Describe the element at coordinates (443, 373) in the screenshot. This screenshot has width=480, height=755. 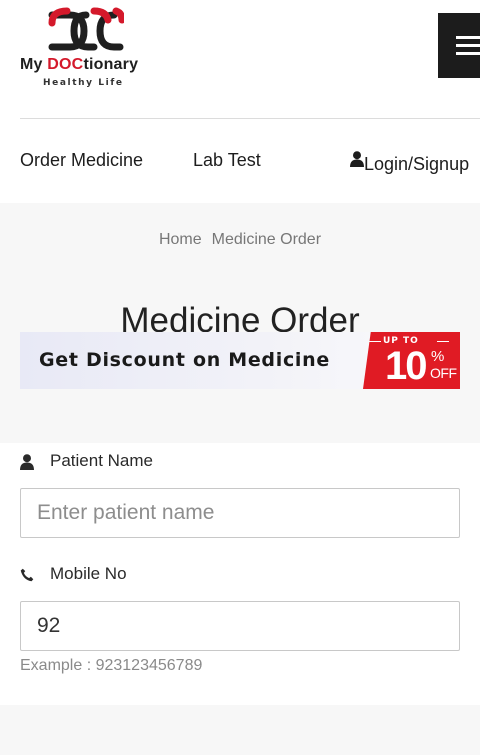
I see `badge-off: OFF` at that location.